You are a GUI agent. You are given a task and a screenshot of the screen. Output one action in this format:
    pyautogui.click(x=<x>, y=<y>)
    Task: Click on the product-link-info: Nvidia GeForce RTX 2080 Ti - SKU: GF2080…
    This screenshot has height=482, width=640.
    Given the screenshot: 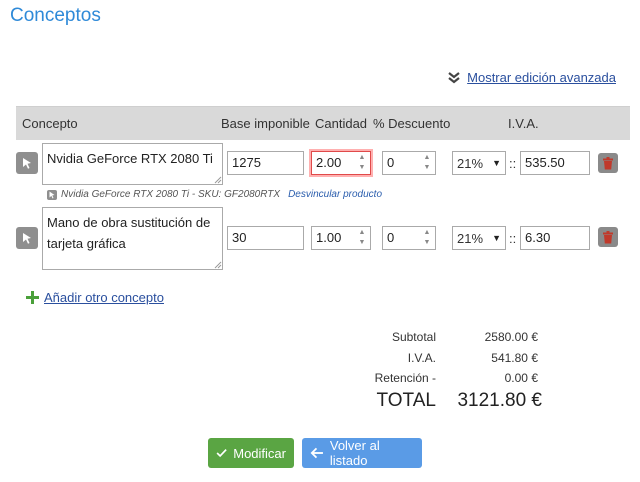 What is the action you would take?
    pyautogui.click(x=214, y=194)
    